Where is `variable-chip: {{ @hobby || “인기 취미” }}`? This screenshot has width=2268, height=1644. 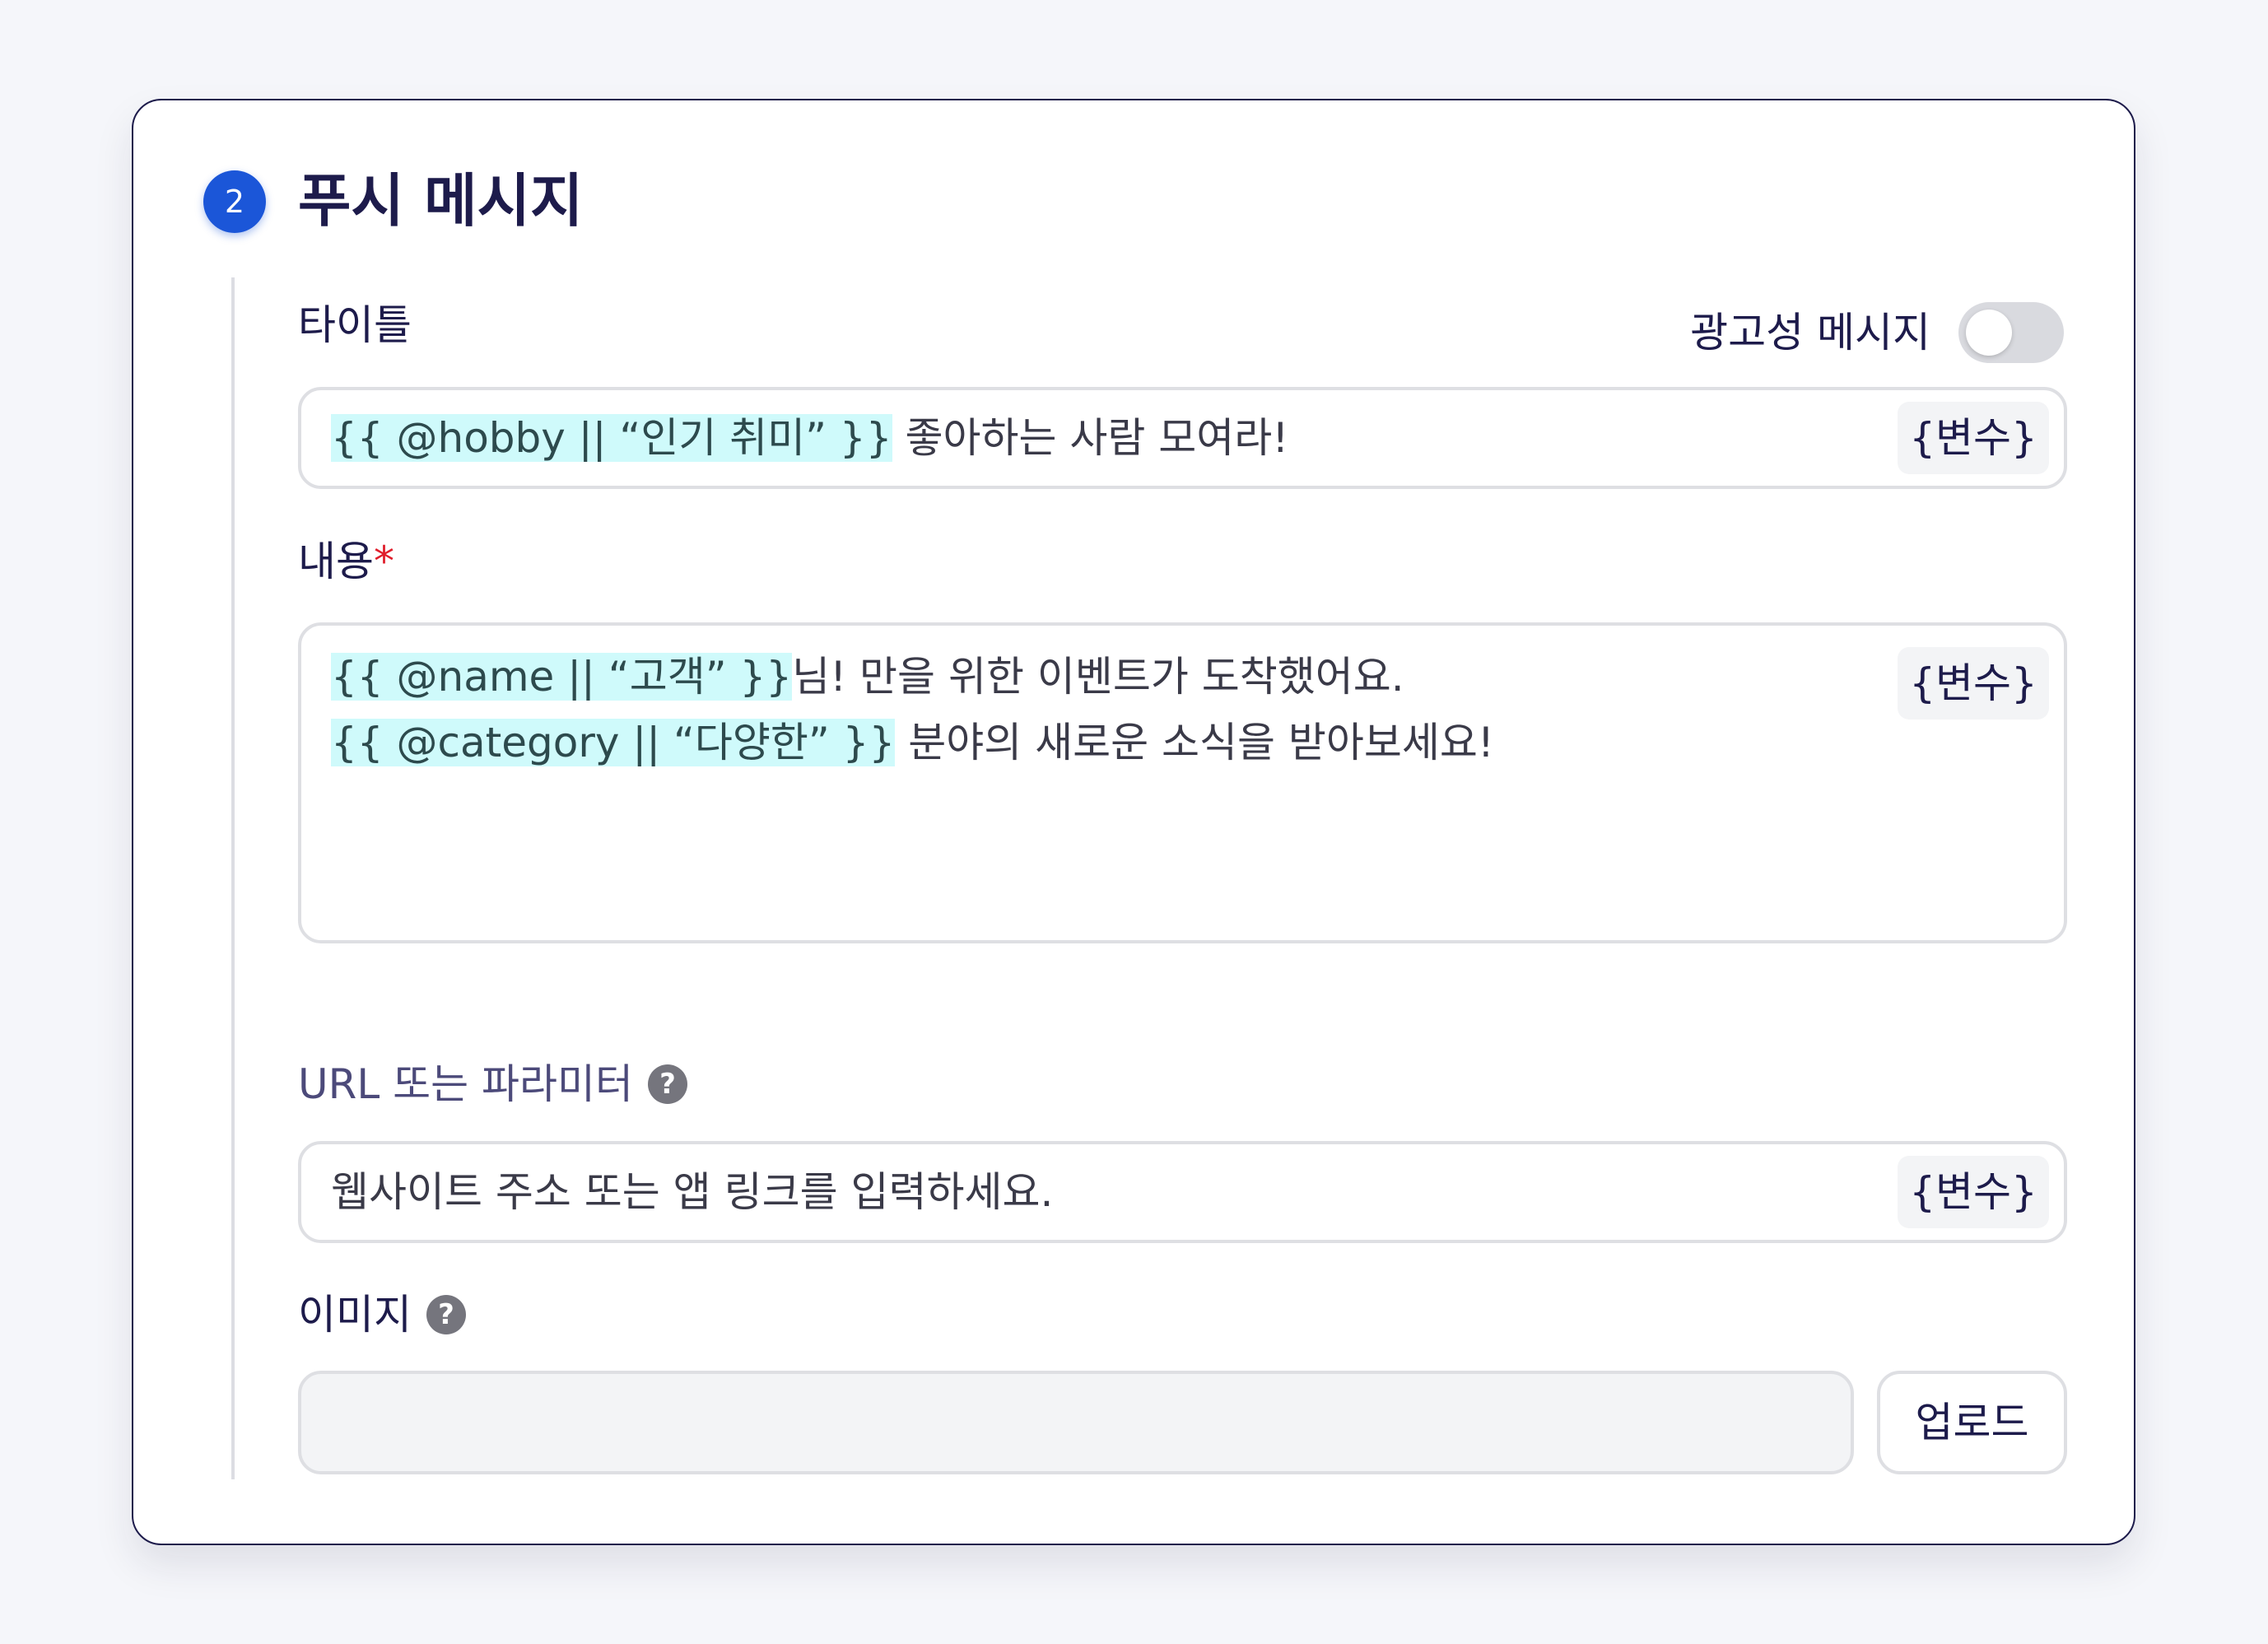 variable-chip: {{ @hobby || “인기 취미” }} is located at coordinates (611, 438).